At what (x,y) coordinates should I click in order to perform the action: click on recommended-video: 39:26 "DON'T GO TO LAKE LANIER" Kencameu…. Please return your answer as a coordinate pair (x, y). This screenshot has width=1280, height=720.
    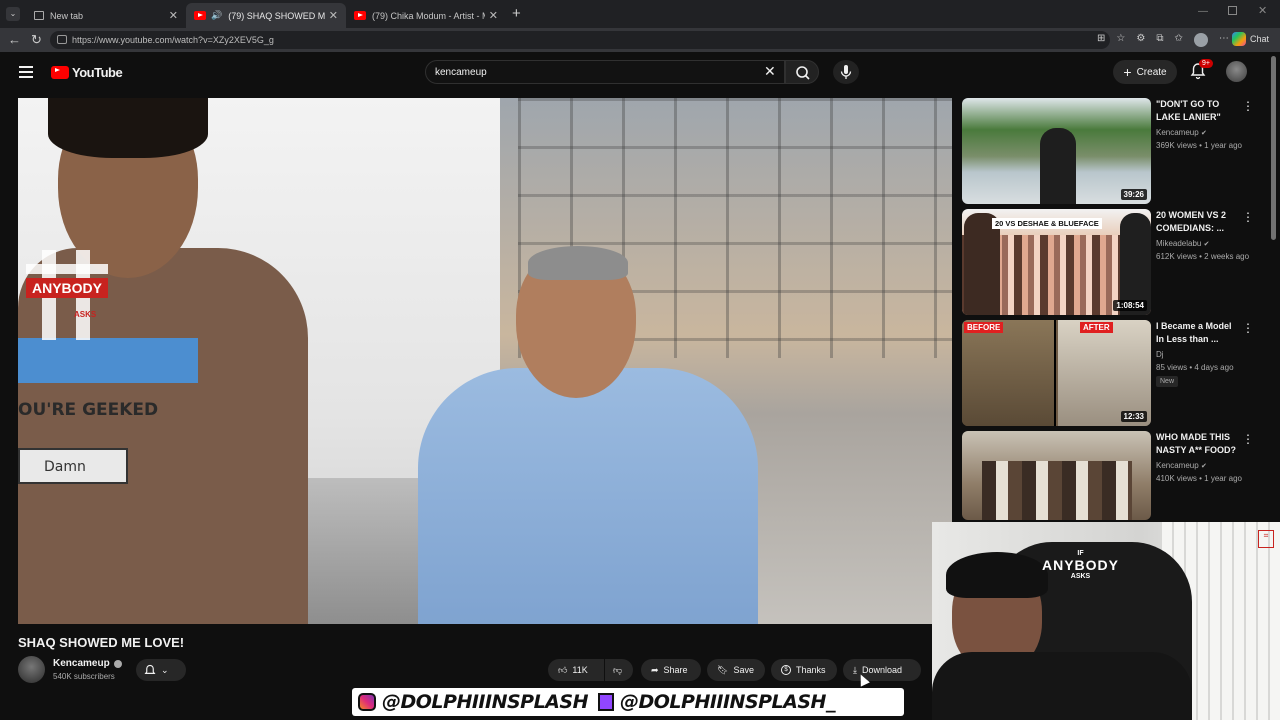
    Looking at the image, I should click on (1117, 151).